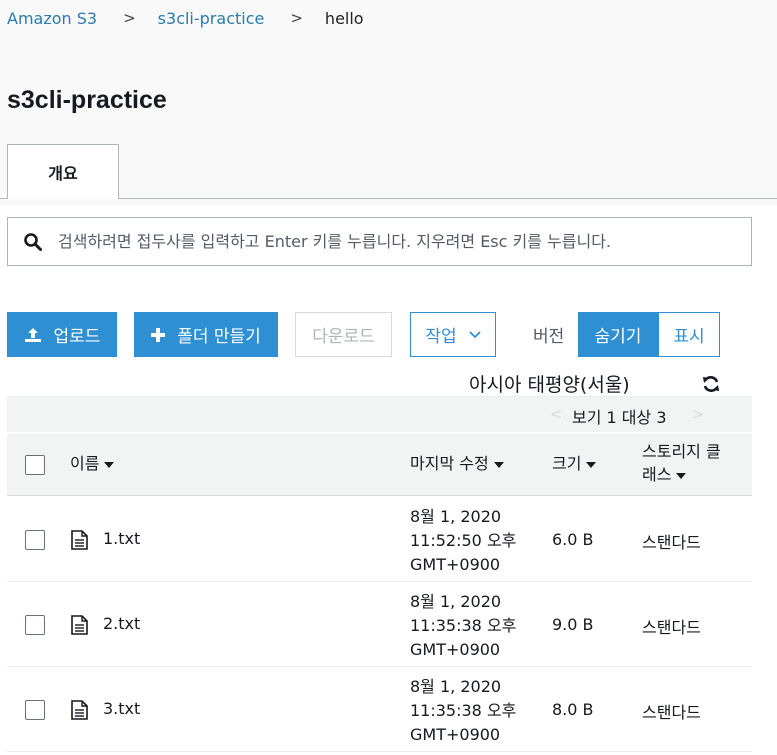 This screenshot has width=777, height=755. What do you see at coordinates (158, 334) in the screenshot?
I see `plus-icon` at bounding box center [158, 334].